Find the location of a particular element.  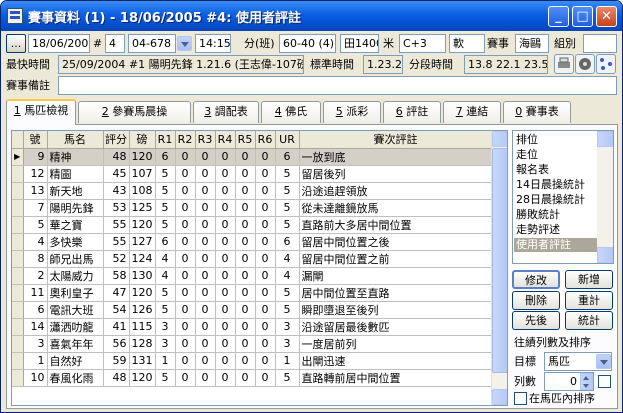

col-header-rating: 評分 is located at coordinates (116, 140).